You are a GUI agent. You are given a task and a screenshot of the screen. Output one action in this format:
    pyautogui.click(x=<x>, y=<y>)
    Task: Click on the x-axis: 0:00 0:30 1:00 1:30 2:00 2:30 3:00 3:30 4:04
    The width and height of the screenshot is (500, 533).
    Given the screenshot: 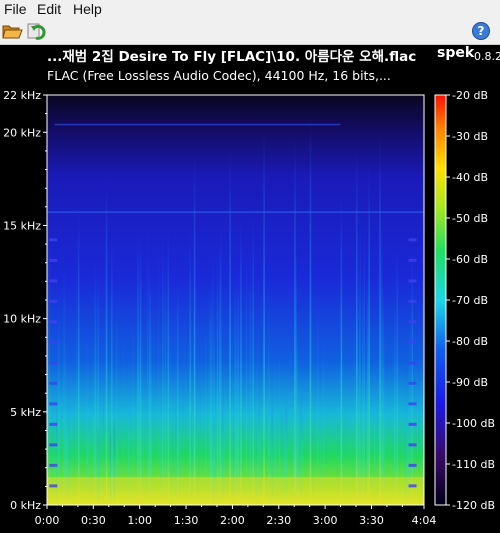 What is the action you would take?
    pyautogui.click(x=236, y=516)
    